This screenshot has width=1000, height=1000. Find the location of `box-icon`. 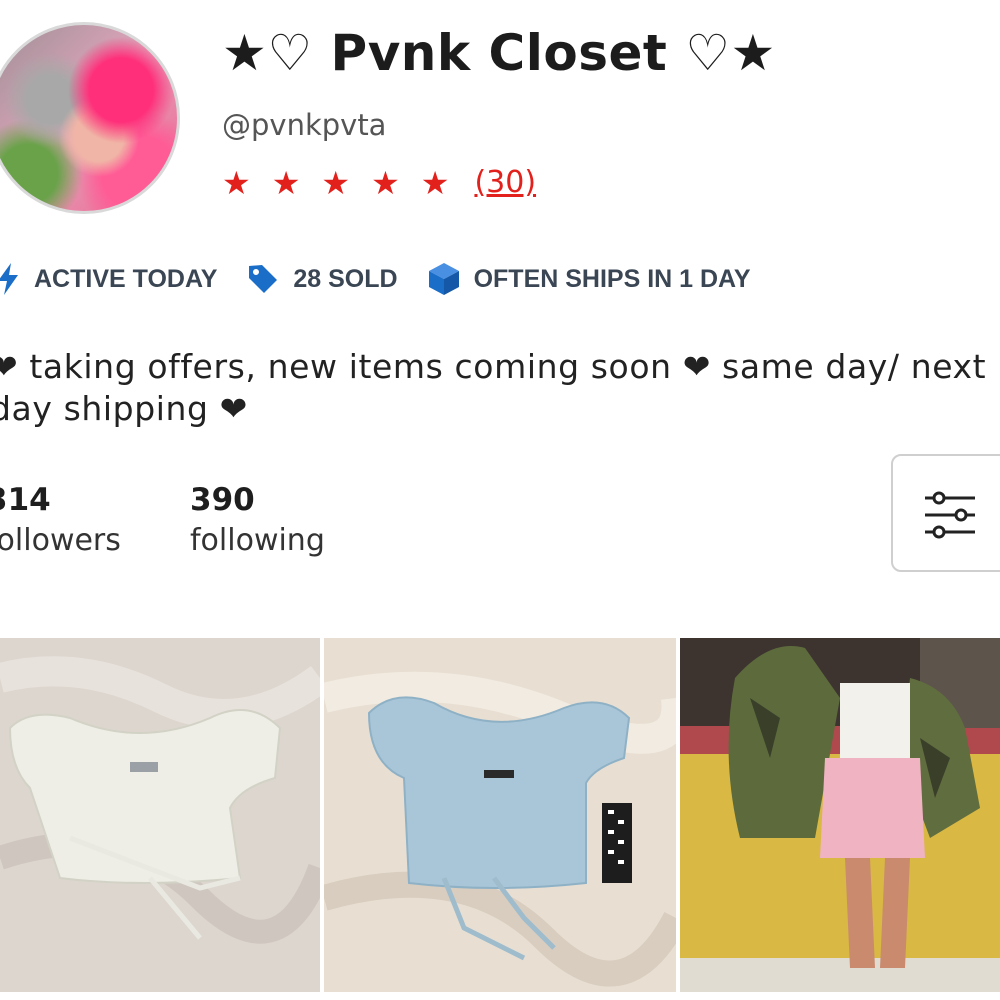

box-icon is located at coordinates (443, 279).